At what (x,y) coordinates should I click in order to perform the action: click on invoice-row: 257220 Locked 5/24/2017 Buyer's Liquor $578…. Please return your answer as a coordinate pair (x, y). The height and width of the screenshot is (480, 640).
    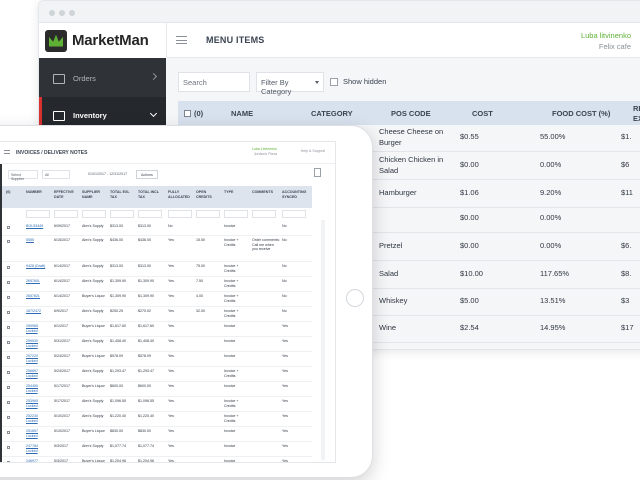
    Looking at the image, I should click on (157, 359).